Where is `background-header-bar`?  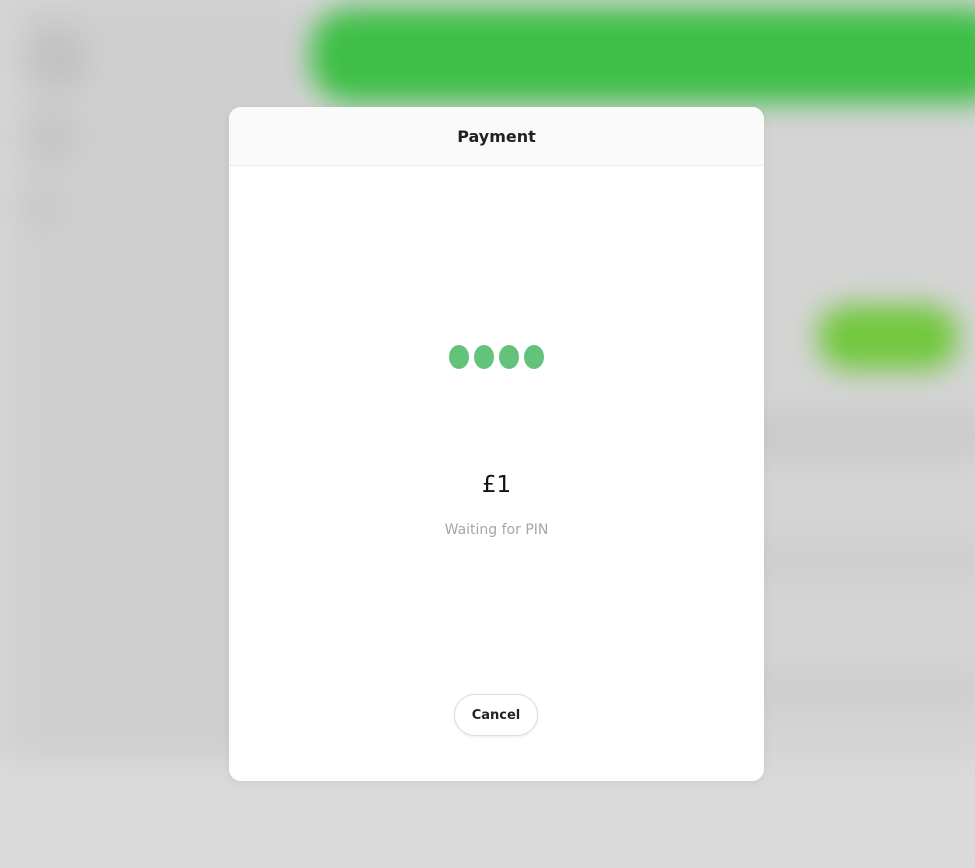
background-header-bar is located at coordinates (642, 55).